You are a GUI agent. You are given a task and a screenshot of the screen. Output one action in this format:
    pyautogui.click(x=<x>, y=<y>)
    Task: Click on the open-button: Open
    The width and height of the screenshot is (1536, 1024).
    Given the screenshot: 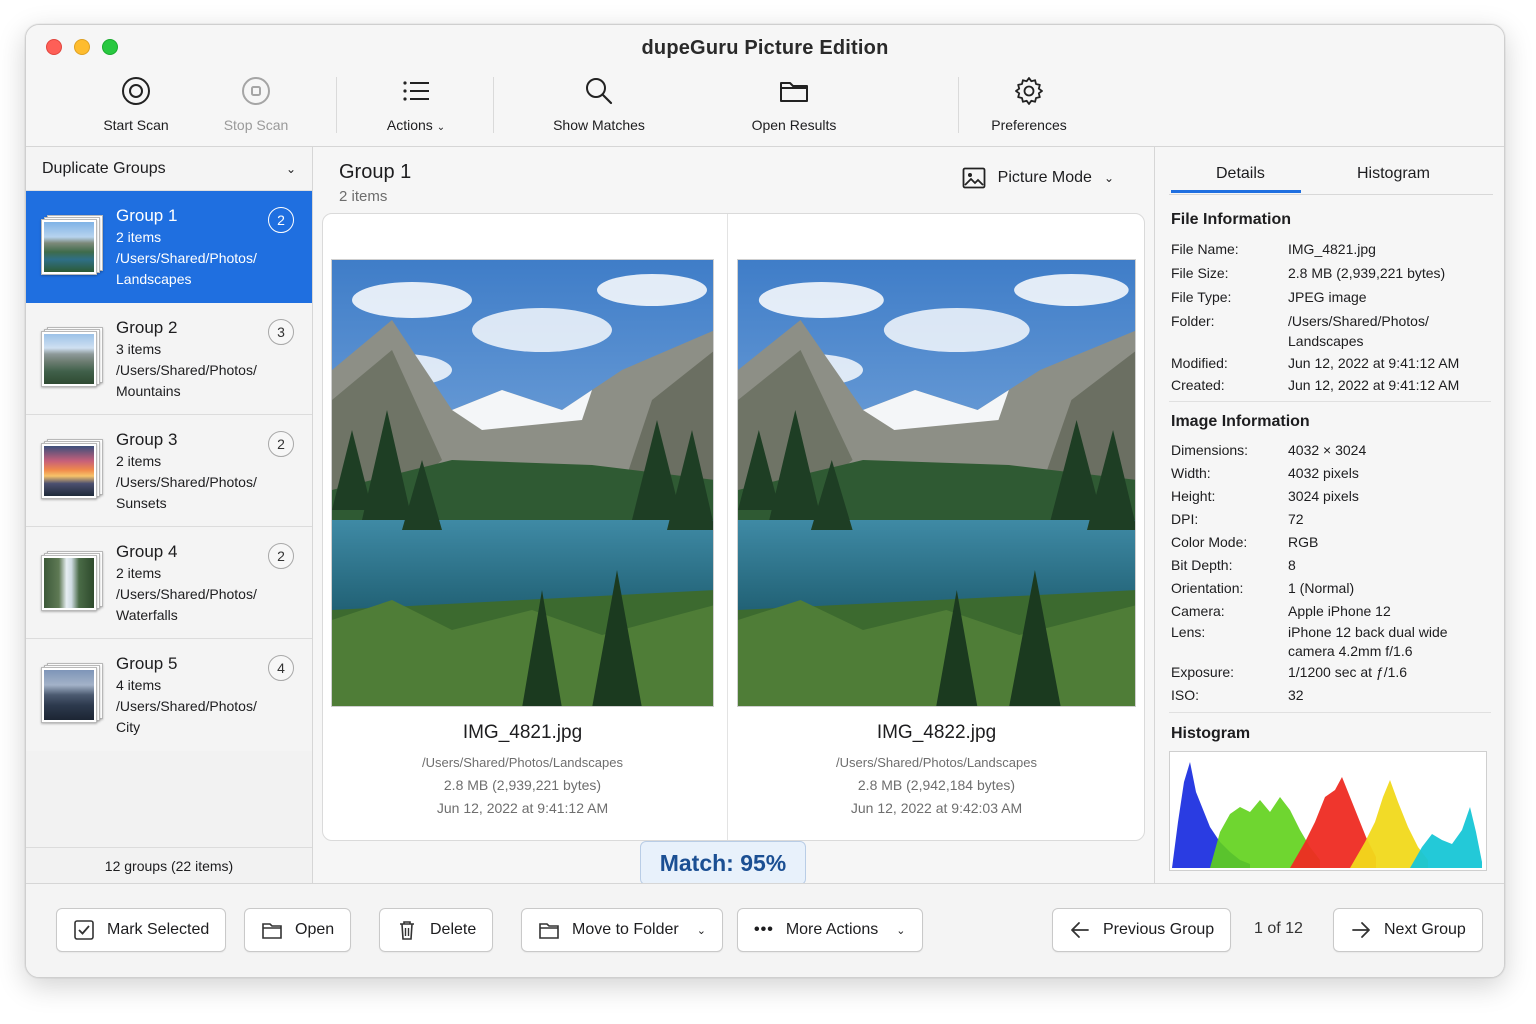 What is the action you would take?
    pyautogui.click(x=298, y=930)
    